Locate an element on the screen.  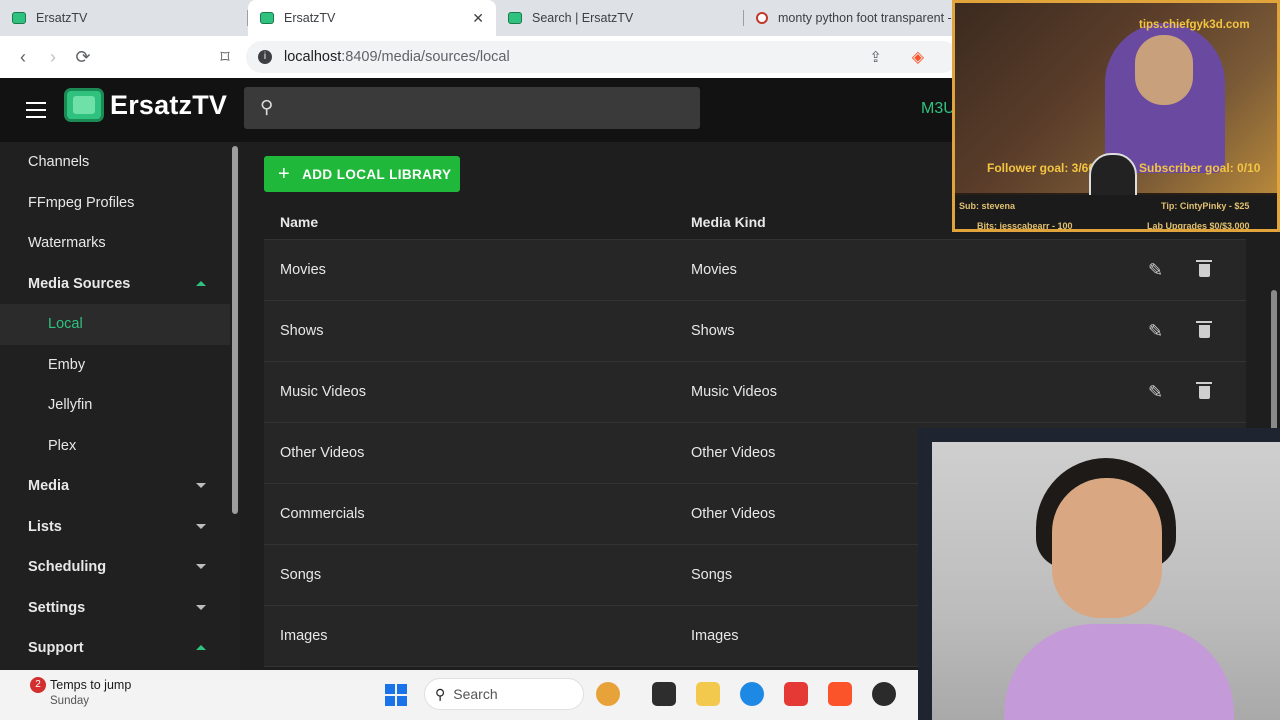
sidebar-item-ffmpeg-profiles: FFmpeg Profiles is located at coordinates (120, 203).